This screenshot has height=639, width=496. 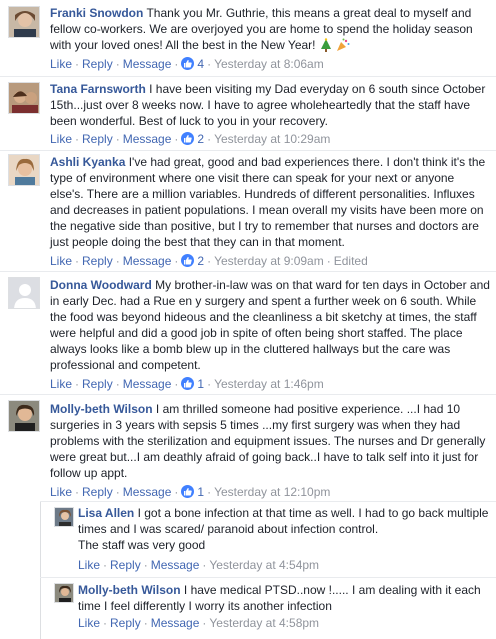 I want to click on timestamp: Yesterday at 12:10pm, so click(x=272, y=492).